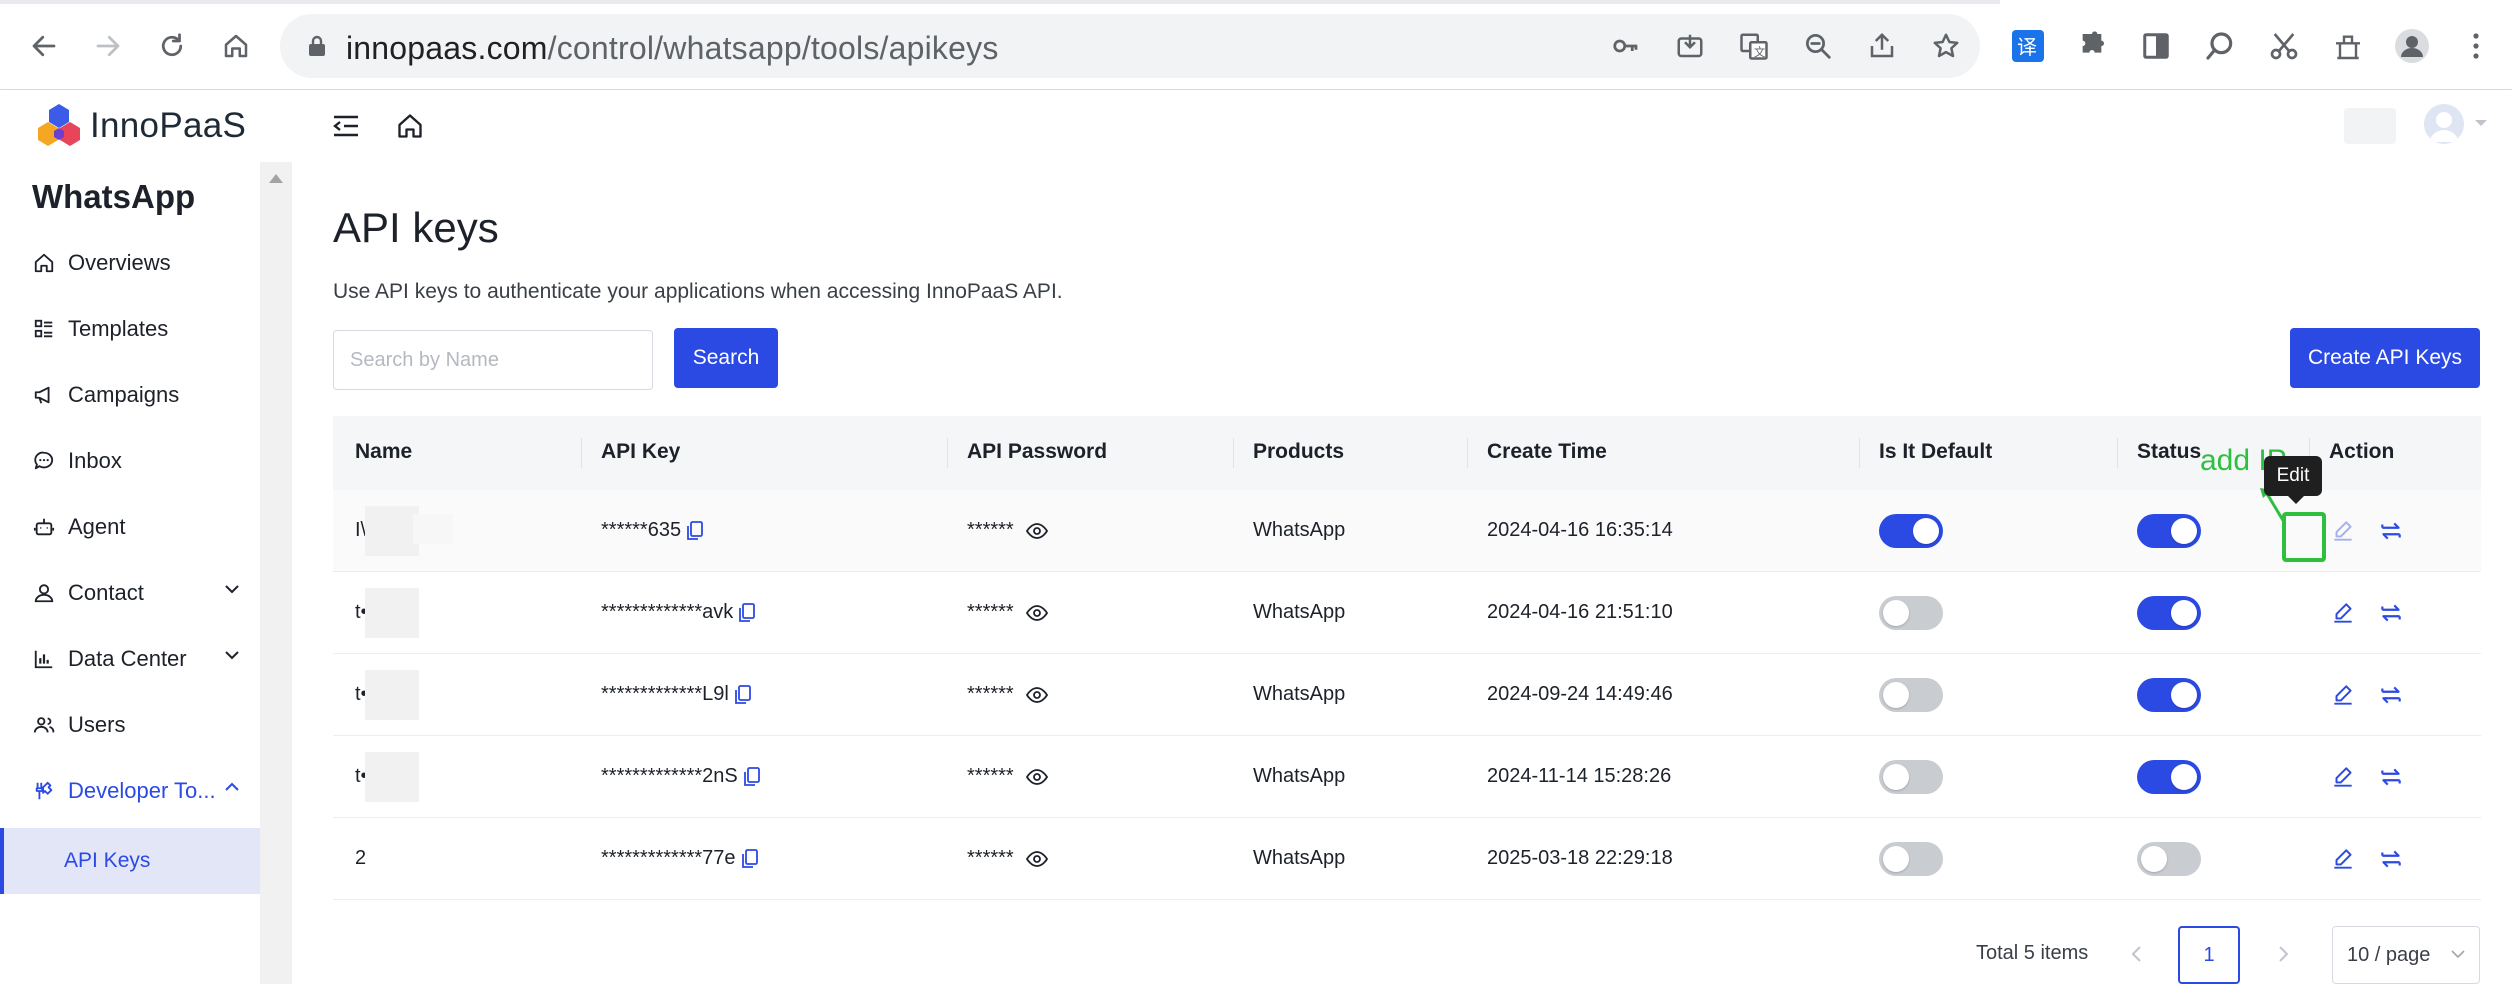 This screenshot has height=984, width=2512. I want to click on row-api-key: *************77e, so click(679, 858).